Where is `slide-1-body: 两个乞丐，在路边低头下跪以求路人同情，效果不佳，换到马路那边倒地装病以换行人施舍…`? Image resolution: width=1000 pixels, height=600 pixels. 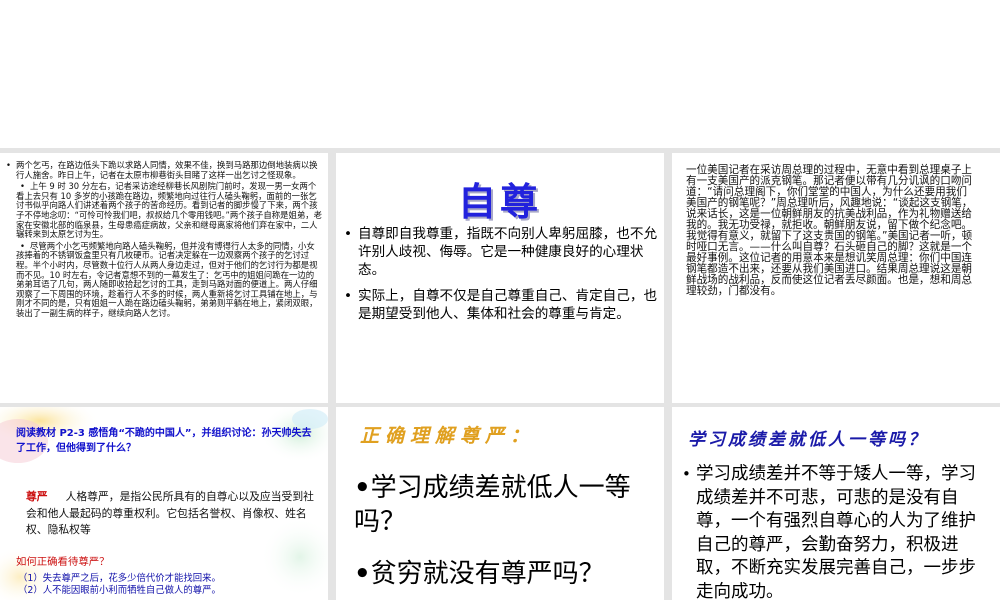
slide-1-body: 两个乞丐，在路边低头下跪以求路人同情，效果不佳，换到马路那边倒地装病以换行人施舍… is located at coordinates (164, 240).